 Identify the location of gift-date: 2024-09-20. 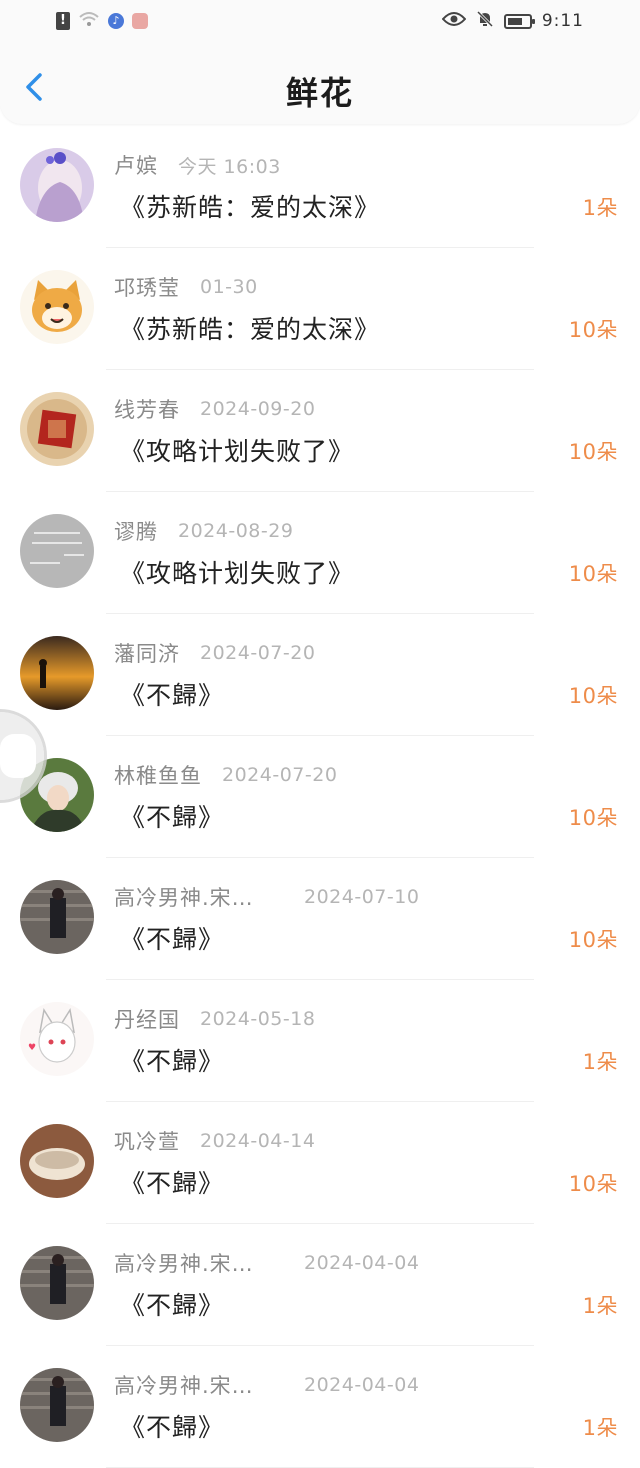
(258, 409).